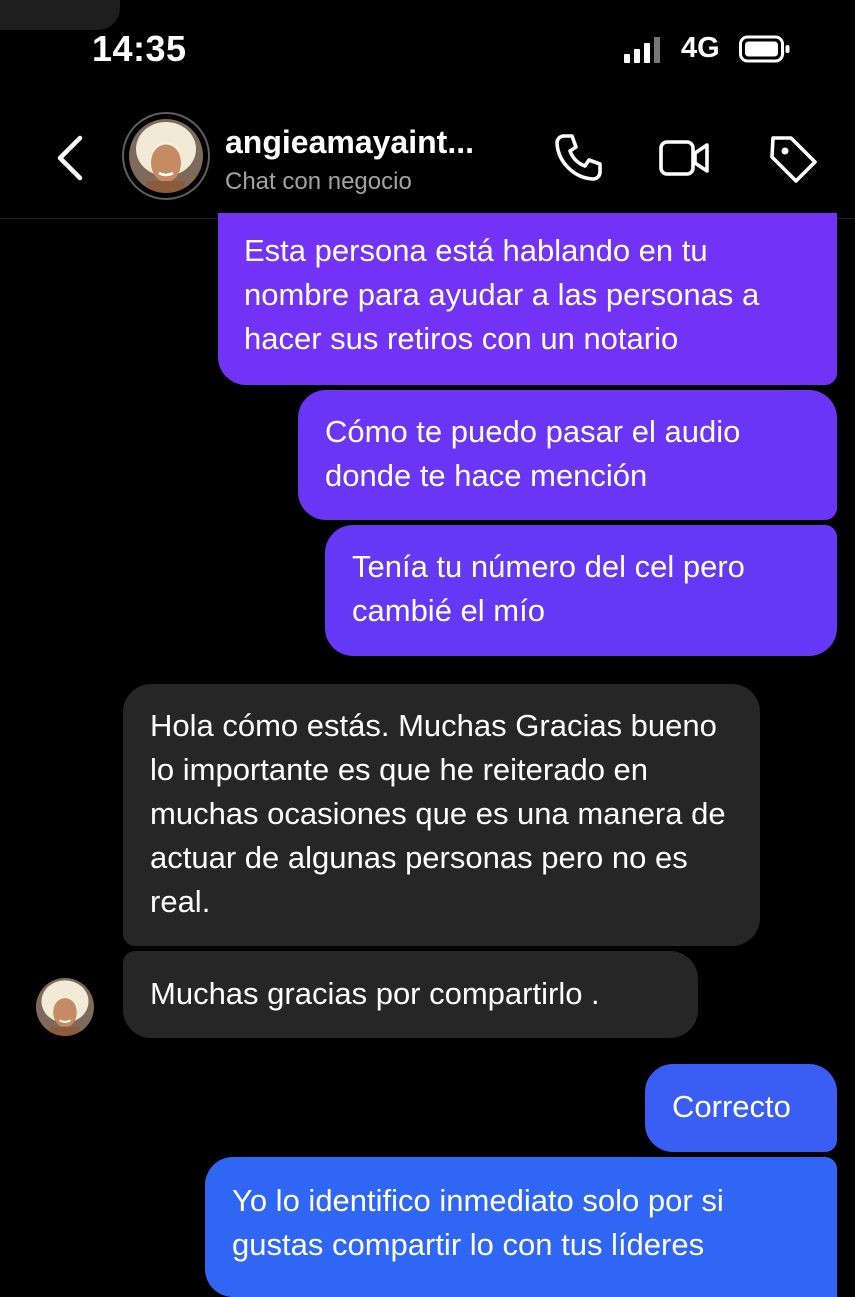 The height and width of the screenshot is (1297, 855). What do you see at coordinates (318, 181) in the screenshot?
I see `contact-subtitle: Chat con negocio` at bounding box center [318, 181].